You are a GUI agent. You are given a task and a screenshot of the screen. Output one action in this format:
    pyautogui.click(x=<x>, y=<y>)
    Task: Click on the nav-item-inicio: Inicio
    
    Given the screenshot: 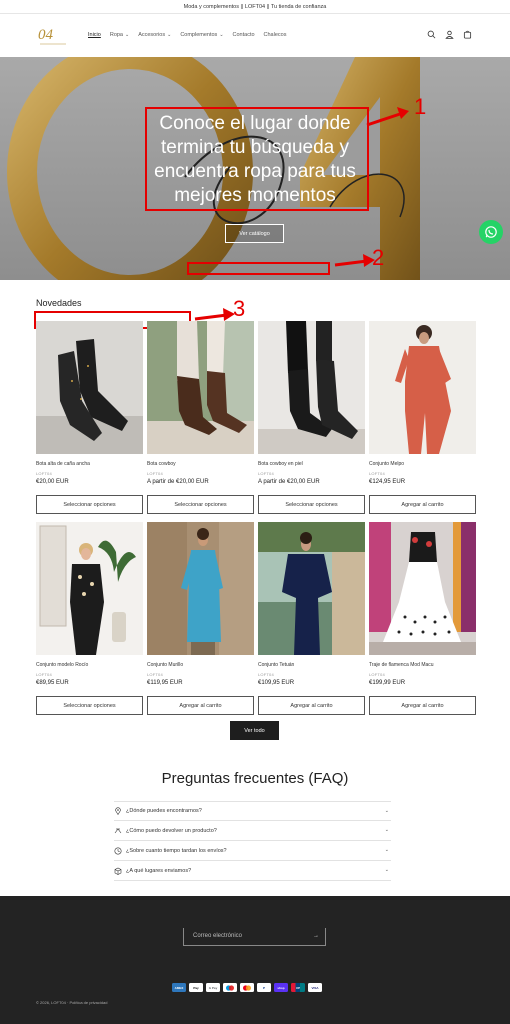 What is the action you would take?
    pyautogui.click(x=94, y=35)
    